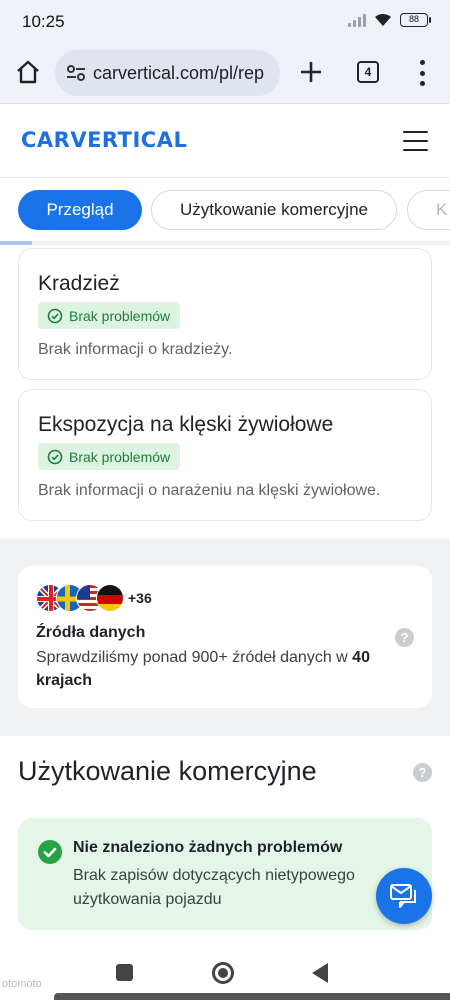 The image size is (450, 1000). I want to click on back-icon, so click(320, 973).